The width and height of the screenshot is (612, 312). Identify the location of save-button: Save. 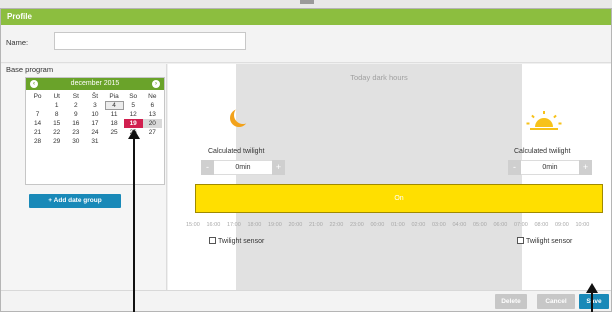
(594, 301).